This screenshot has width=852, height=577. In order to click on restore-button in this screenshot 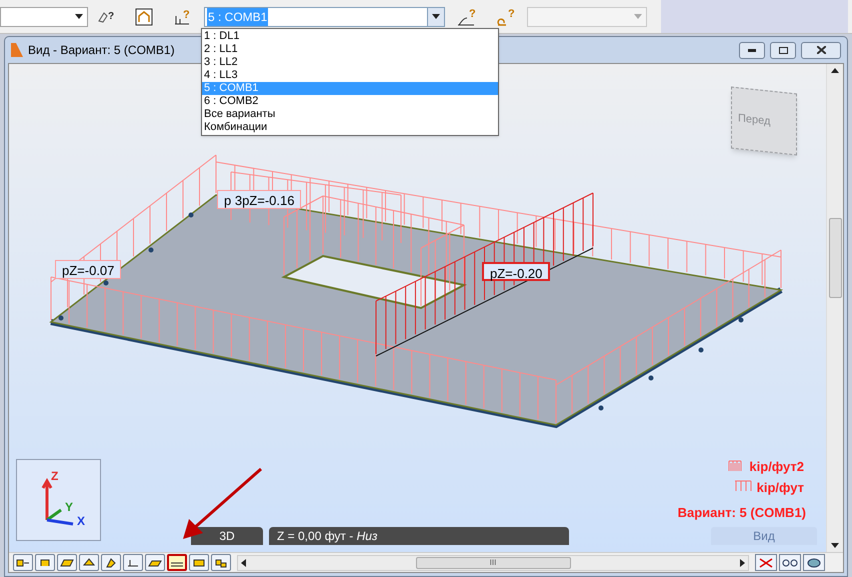, I will do `click(783, 50)`.